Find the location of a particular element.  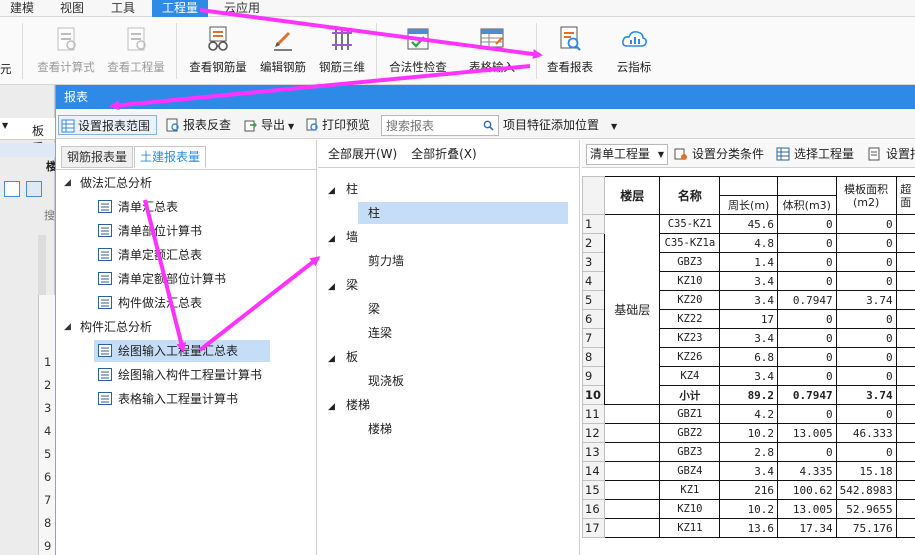

export-button: 导出 ▼ is located at coordinates (269, 125).